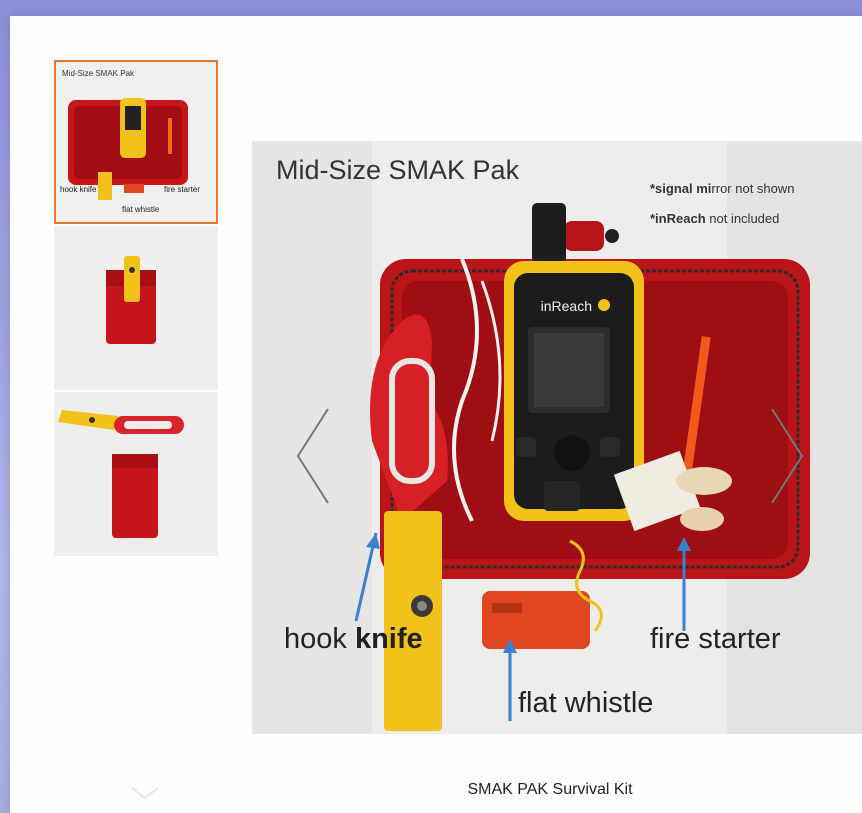  Describe the element at coordinates (98, 73) in the screenshot. I see `svg-text: Mid-Size SMAK Pak` at that location.